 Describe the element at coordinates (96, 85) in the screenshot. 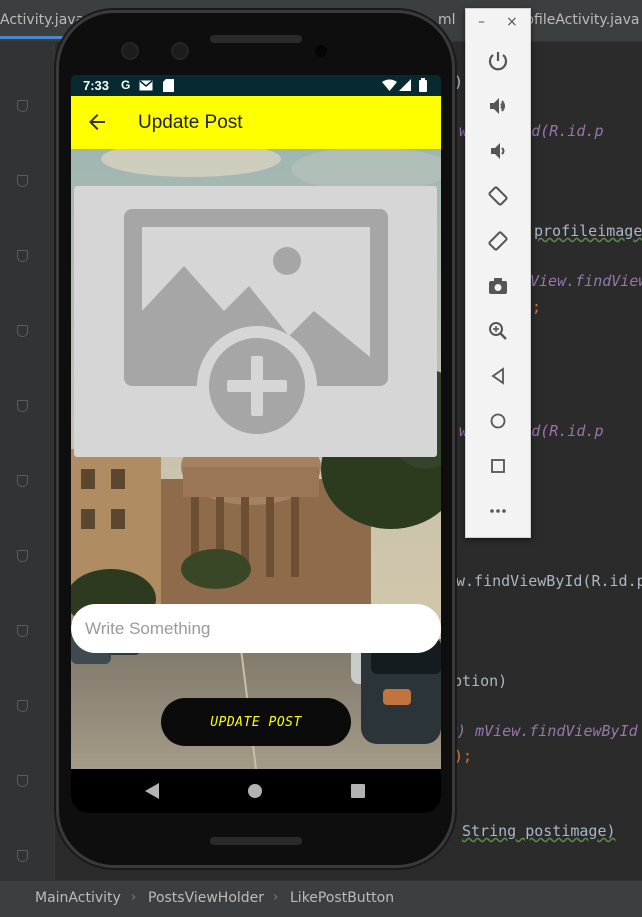

I see `status-time: 7:33` at that location.